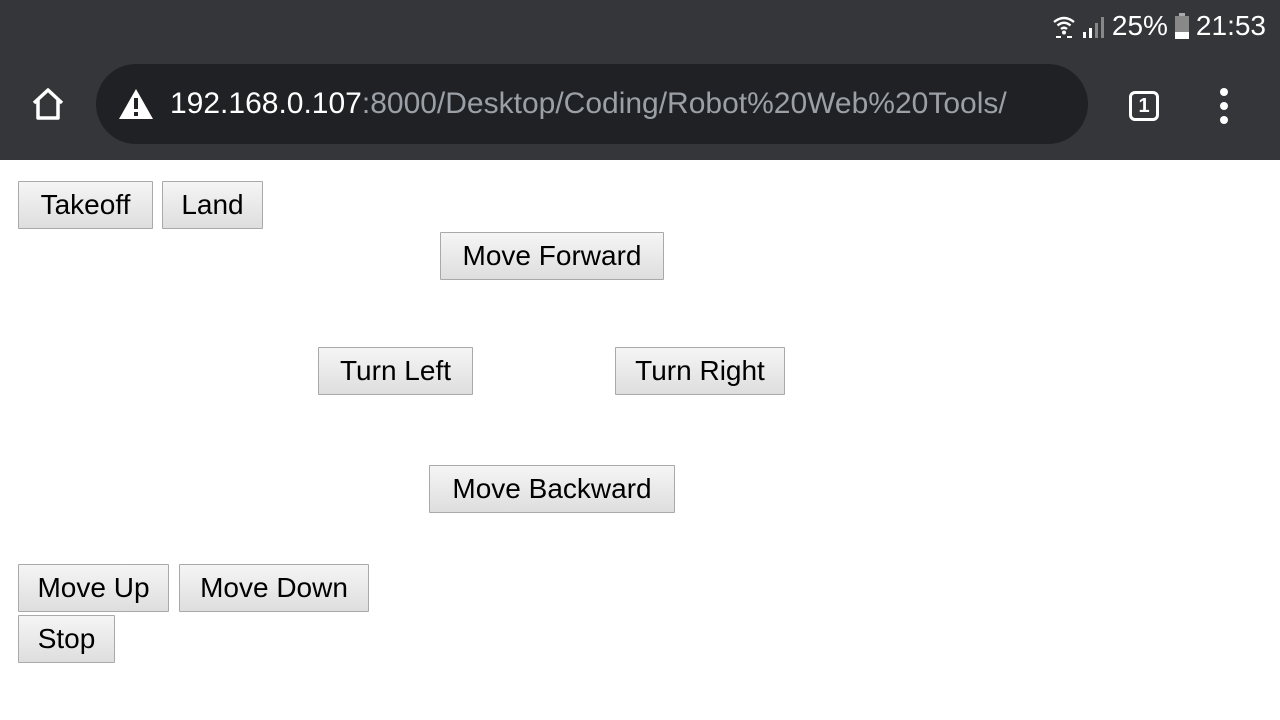  I want to click on url-host: 192.168.0.107, so click(266, 103).